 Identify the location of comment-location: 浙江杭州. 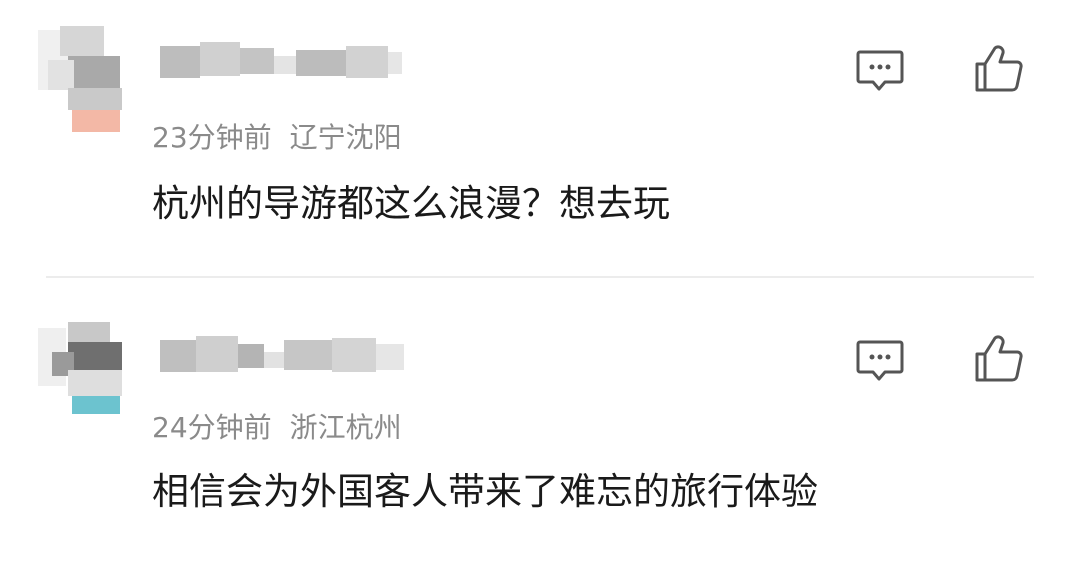
(345, 427).